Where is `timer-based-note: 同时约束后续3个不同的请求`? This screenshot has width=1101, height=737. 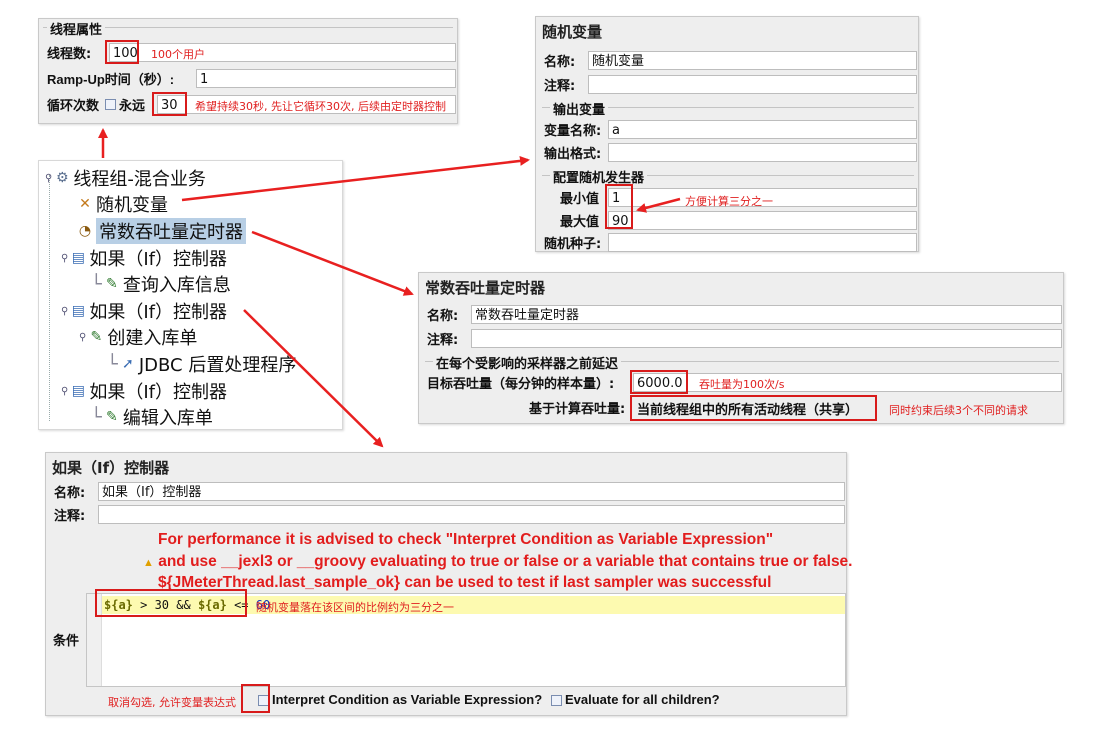
timer-based-note: 同时约束后续3个不同的请求 is located at coordinates (958, 410).